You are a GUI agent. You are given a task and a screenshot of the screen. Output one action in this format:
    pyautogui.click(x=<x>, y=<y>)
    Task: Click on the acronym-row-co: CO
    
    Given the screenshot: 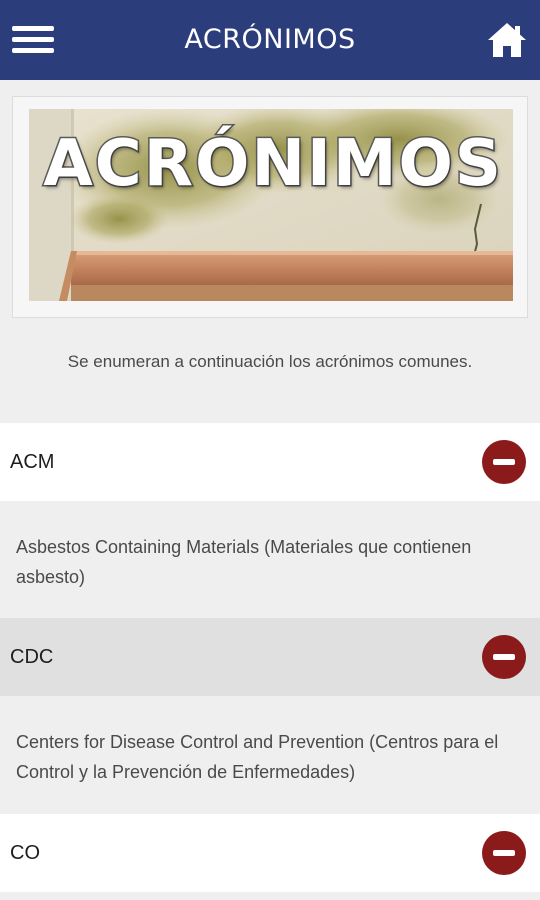 What is the action you would take?
    pyautogui.click(x=270, y=853)
    